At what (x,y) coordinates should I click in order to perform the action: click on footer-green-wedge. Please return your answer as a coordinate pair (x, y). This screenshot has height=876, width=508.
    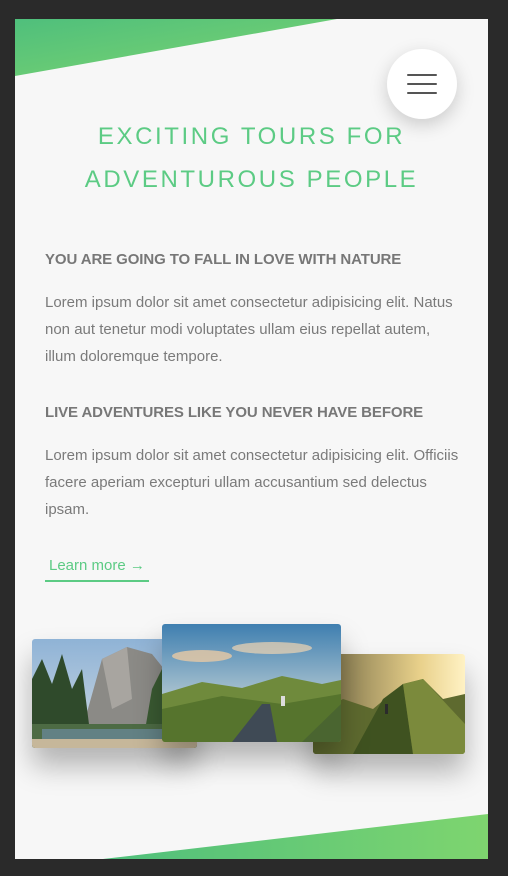
    Looking at the image, I should click on (295, 836).